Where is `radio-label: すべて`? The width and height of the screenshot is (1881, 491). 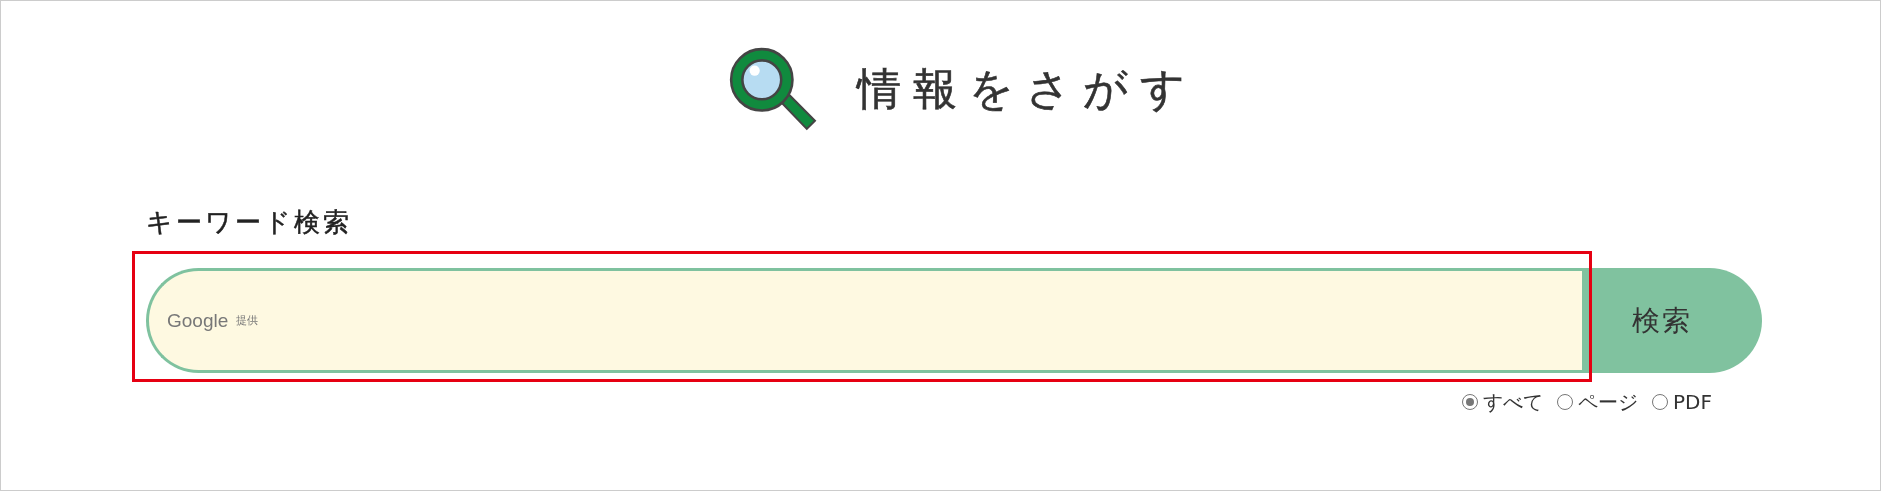 radio-label: すべて is located at coordinates (1513, 402).